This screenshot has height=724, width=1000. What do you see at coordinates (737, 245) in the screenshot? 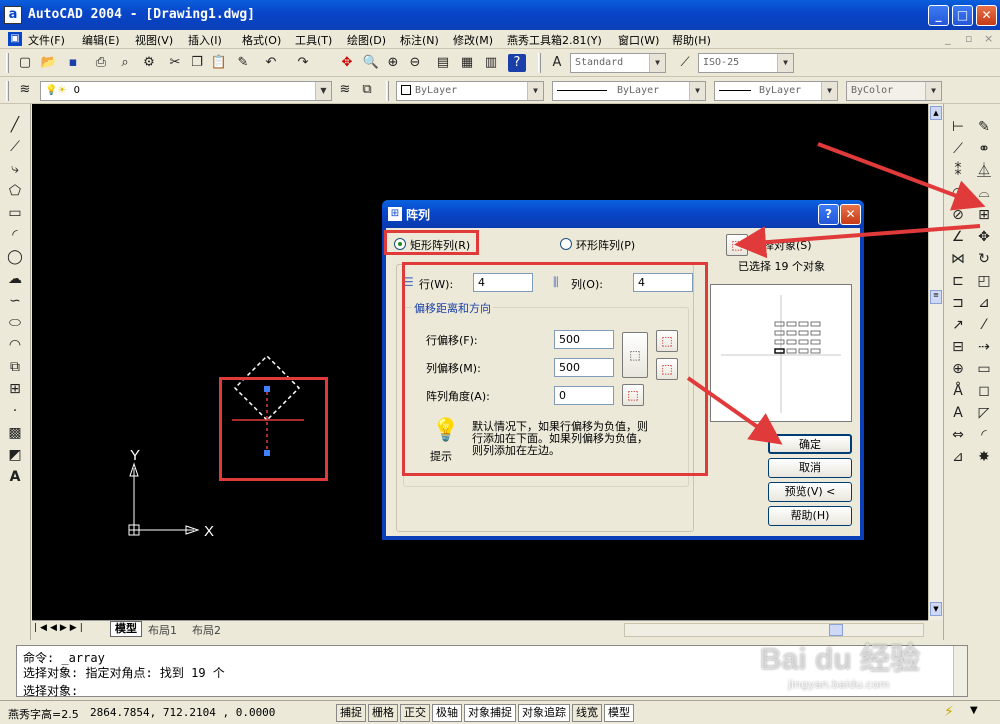
I see `select-objects-button: ⬚` at bounding box center [737, 245].